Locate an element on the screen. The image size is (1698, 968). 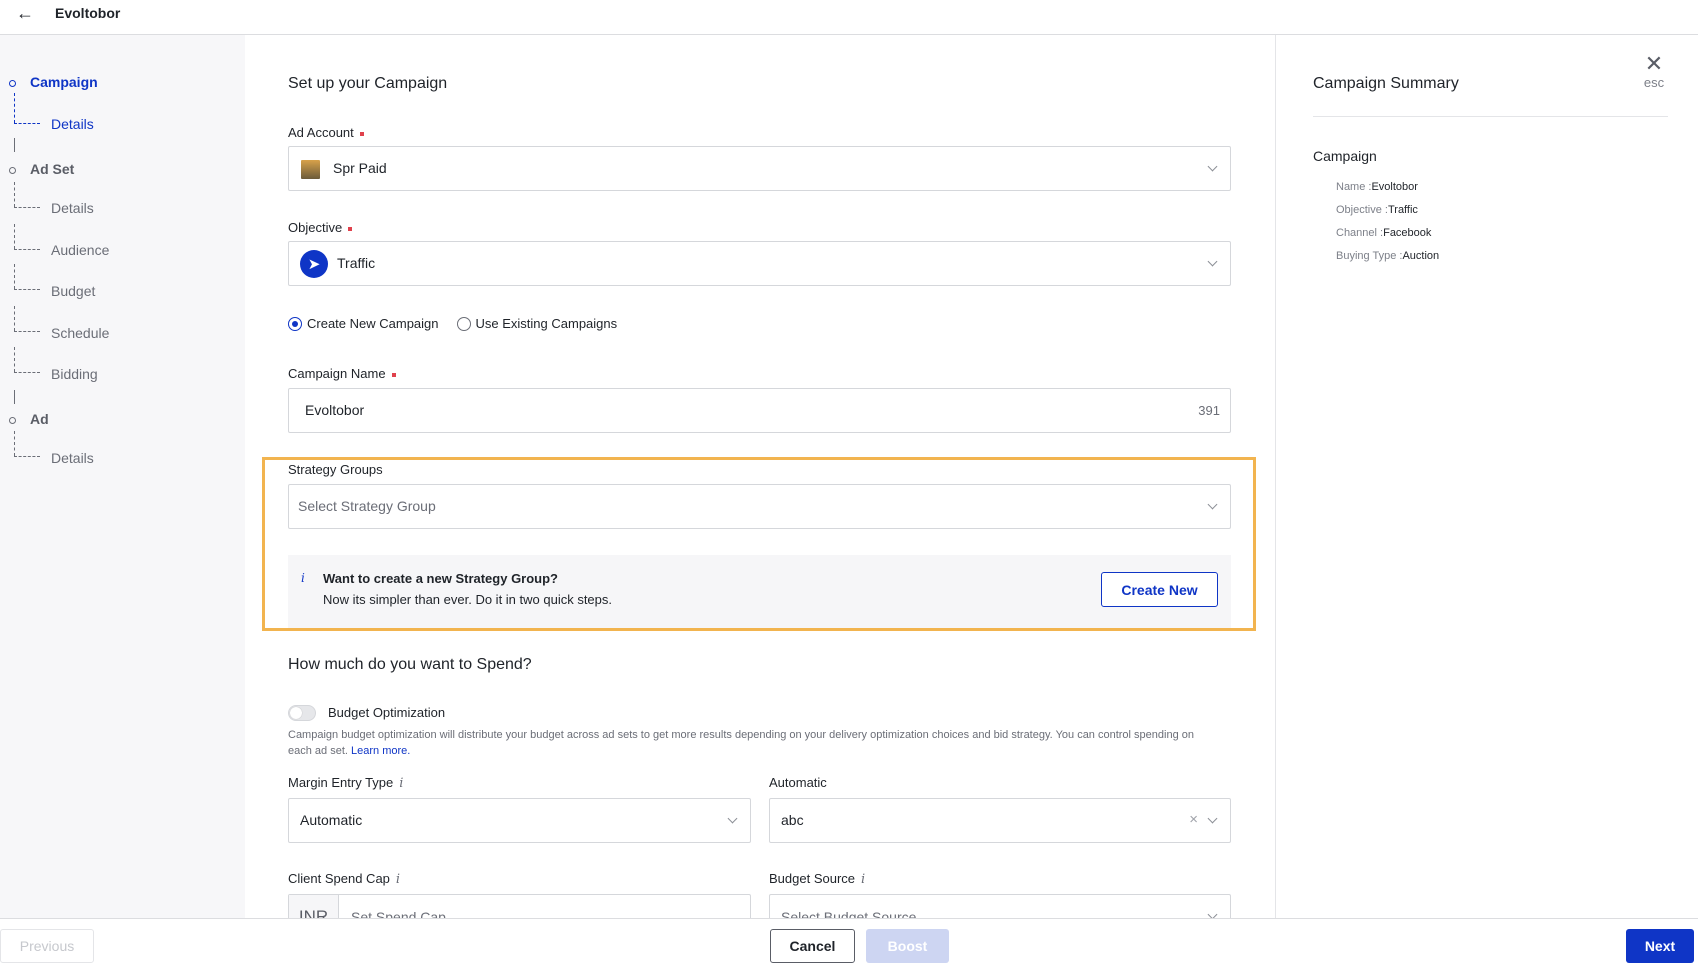
summary-divider is located at coordinates (1490, 116).